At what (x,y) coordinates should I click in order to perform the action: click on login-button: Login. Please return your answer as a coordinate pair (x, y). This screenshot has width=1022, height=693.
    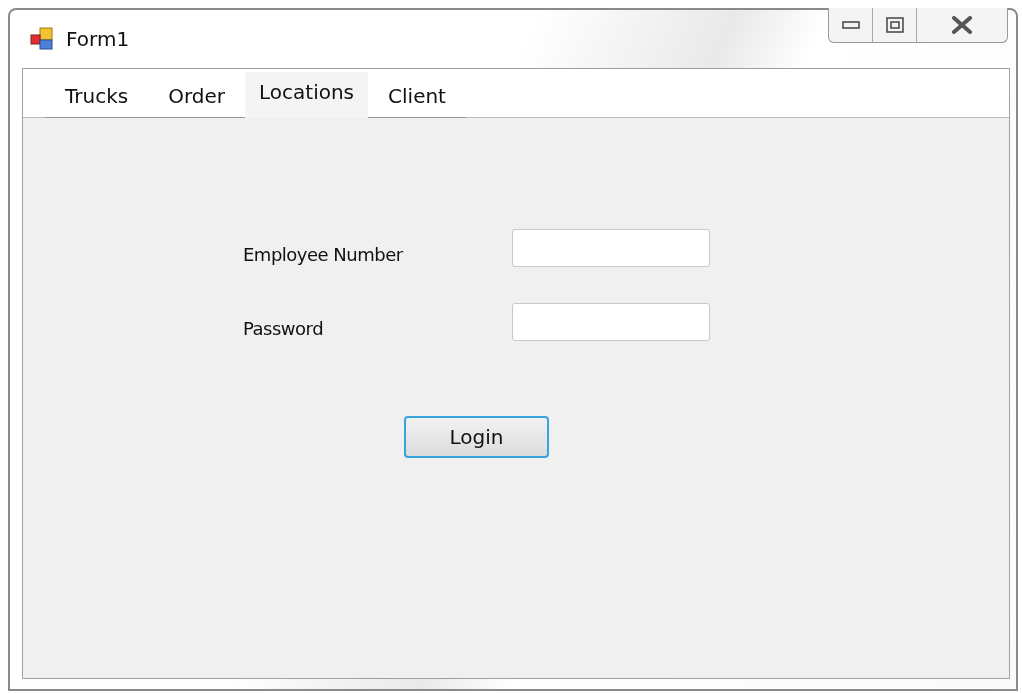
    Looking at the image, I should click on (476, 437).